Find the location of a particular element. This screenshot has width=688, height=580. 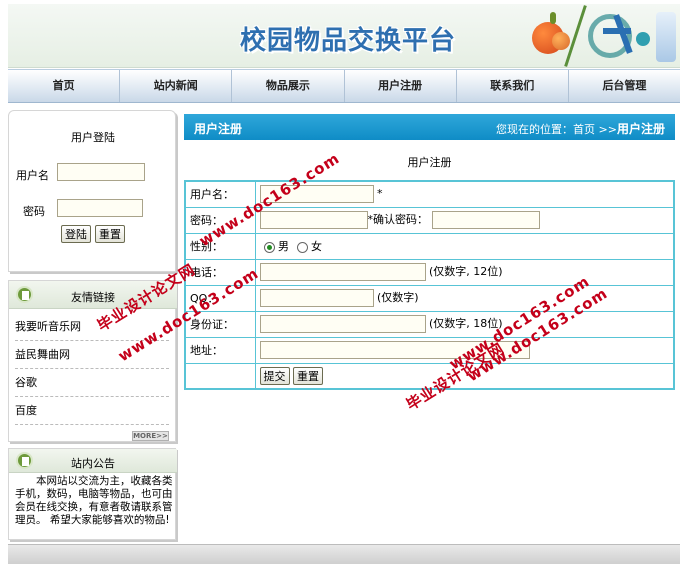

login-title: 用户登陆 is located at coordinates (93, 137).